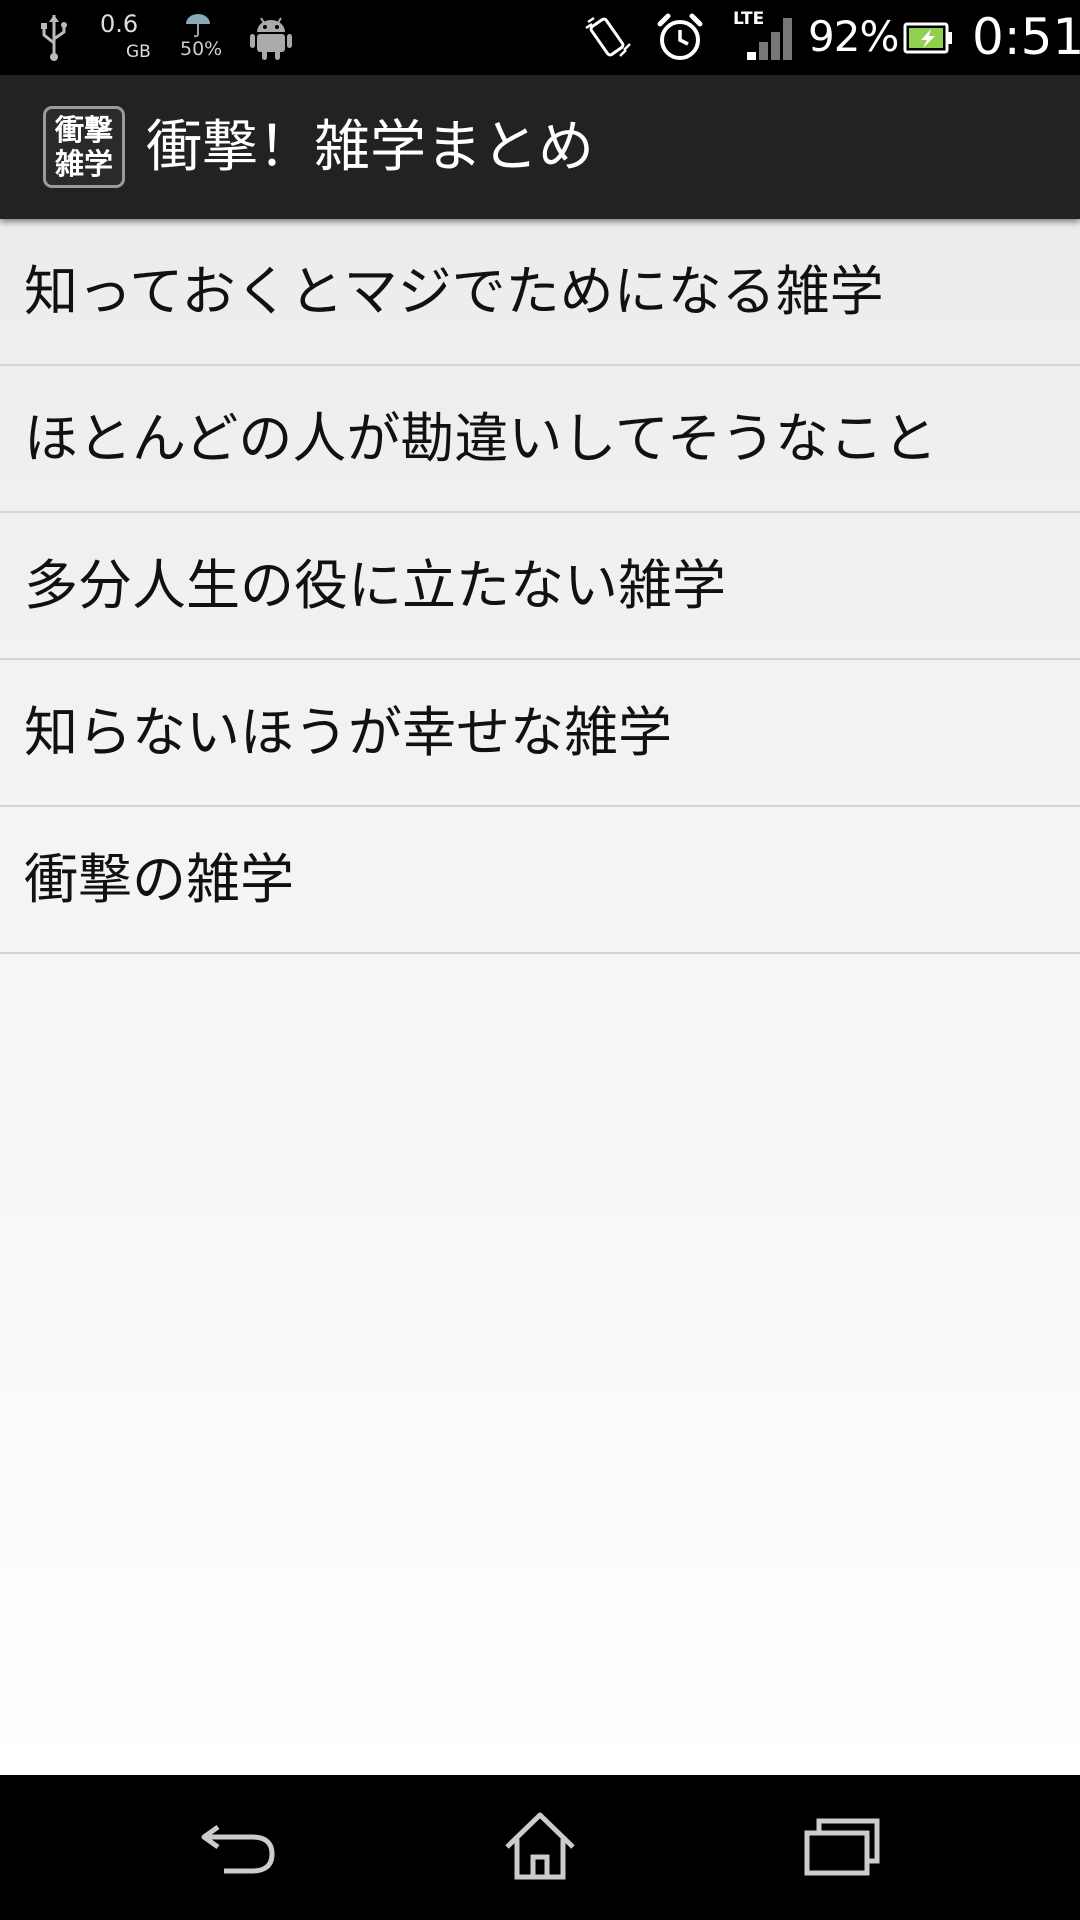 Image resolution: width=1080 pixels, height=1920 pixels. What do you see at coordinates (540, 880) in the screenshot?
I see `list-item: 衝撃の雑学` at bounding box center [540, 880].